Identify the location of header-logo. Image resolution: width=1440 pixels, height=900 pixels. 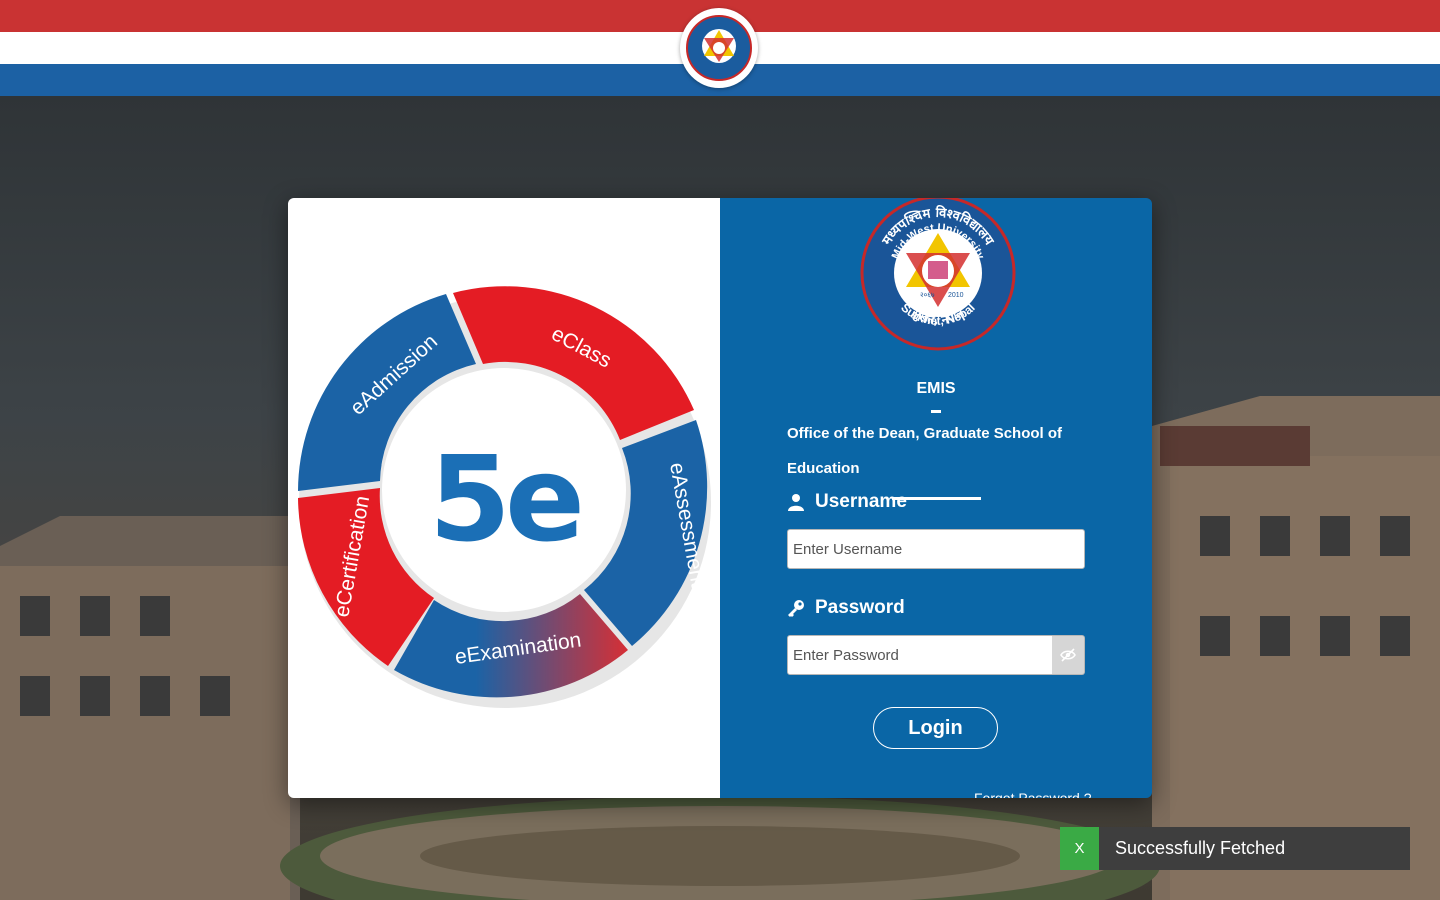
(719, 48).